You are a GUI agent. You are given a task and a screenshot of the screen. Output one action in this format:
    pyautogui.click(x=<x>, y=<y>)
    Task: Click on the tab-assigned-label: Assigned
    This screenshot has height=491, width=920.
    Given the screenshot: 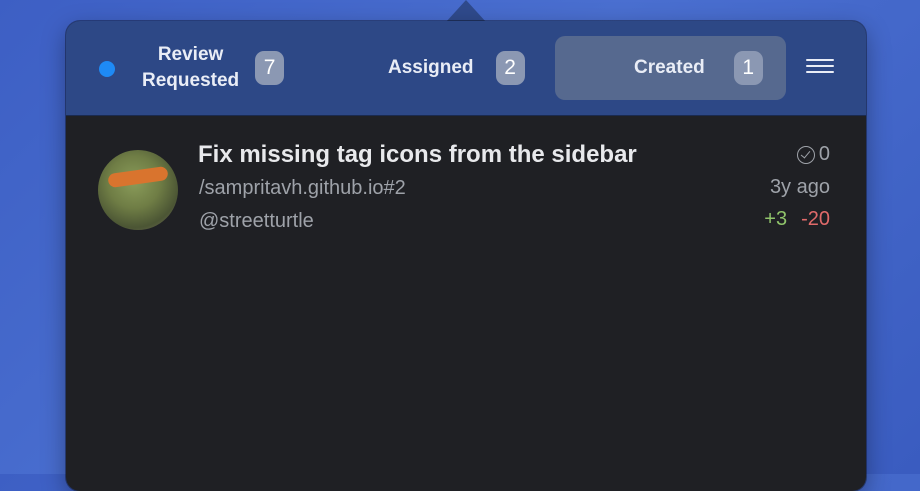 What is the action you would take?
    pyautogui.click(x=431, y=67)
    